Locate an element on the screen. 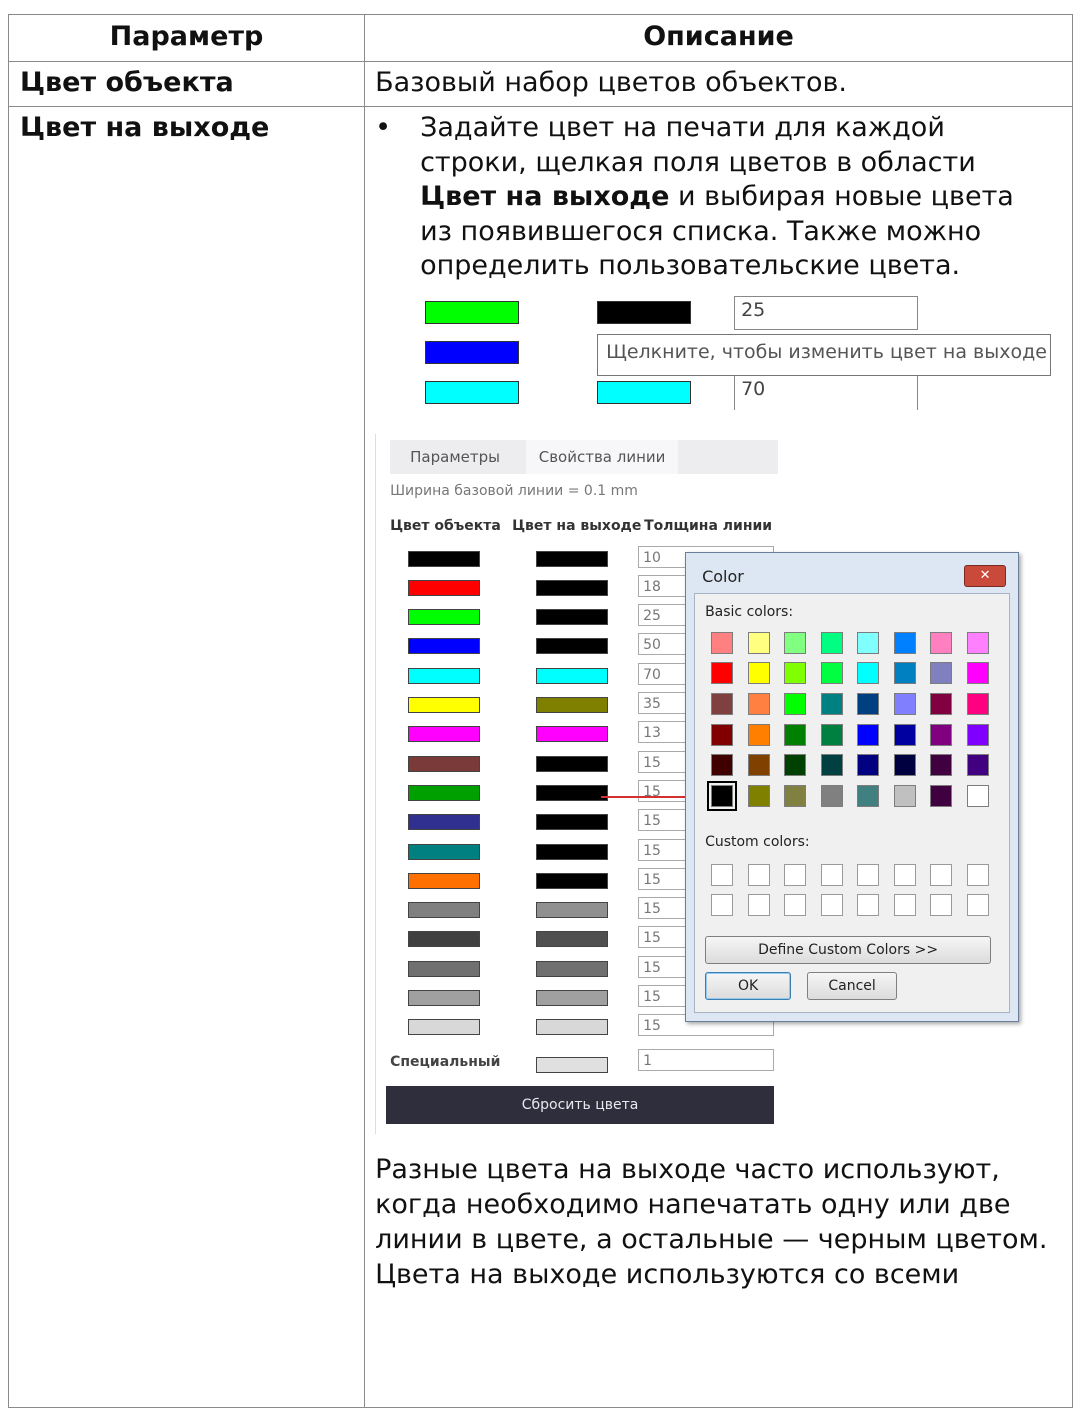 The image size is (1073, 1408). line-width-field: 70 is located at coordinates (826, 392).